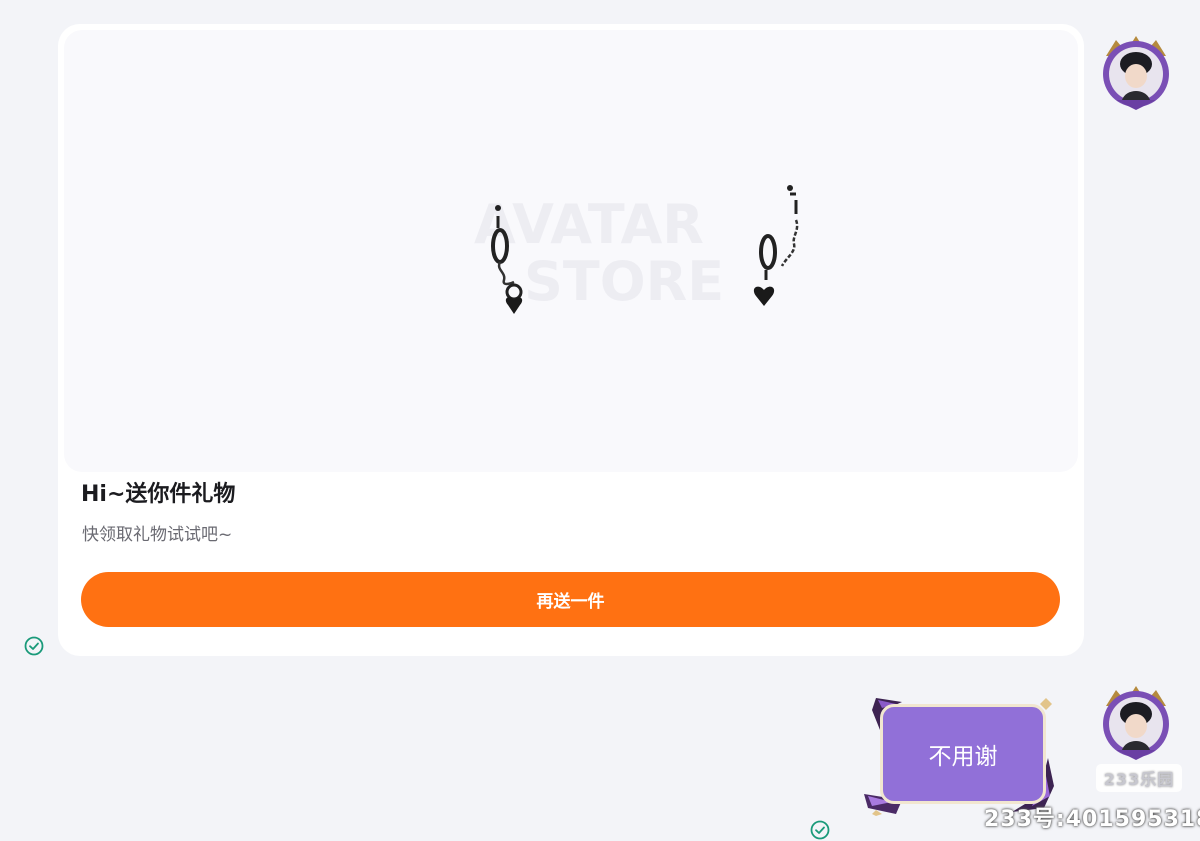 This screenshot has height=841, width=1200. Describe the element at coordinates (1139, 778) in the screenshot. I see `brand-watermark: 233乐园` at that location.